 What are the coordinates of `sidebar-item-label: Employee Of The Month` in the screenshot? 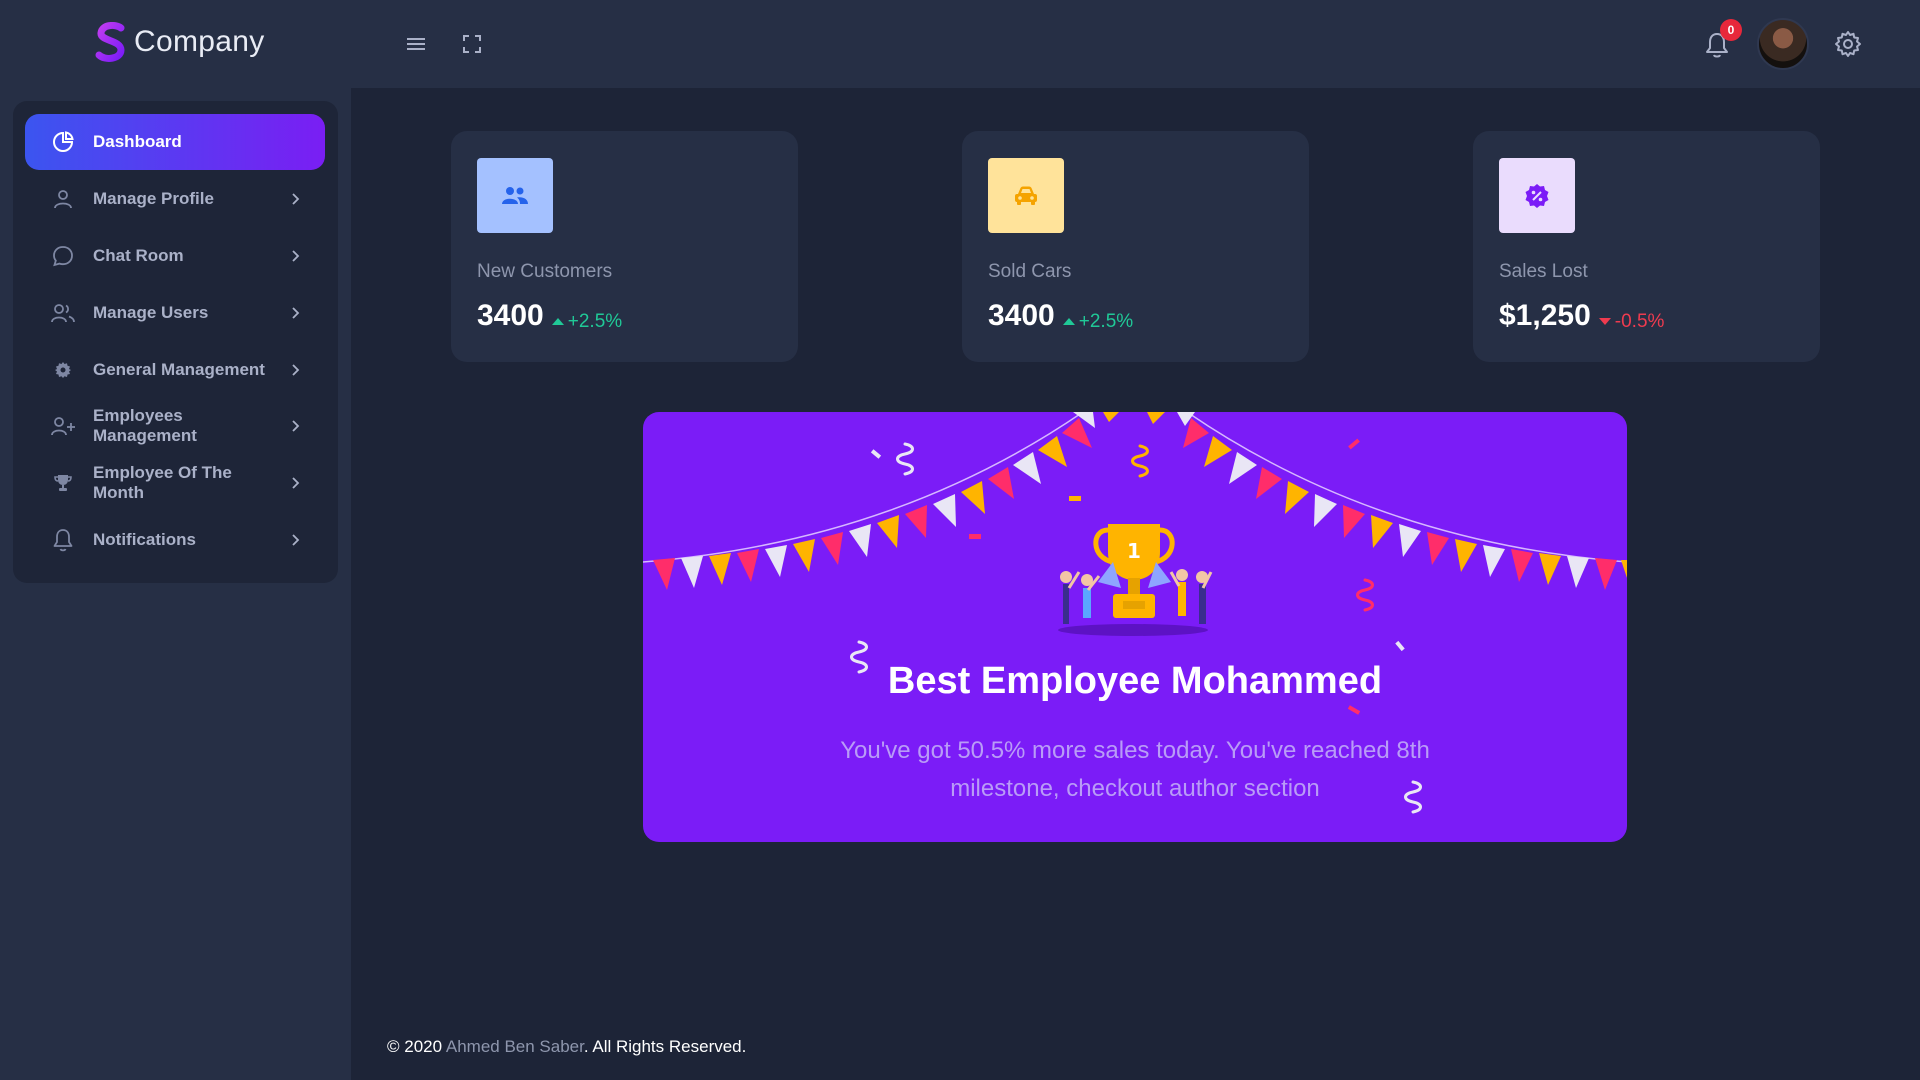 It's located at (162, 482).